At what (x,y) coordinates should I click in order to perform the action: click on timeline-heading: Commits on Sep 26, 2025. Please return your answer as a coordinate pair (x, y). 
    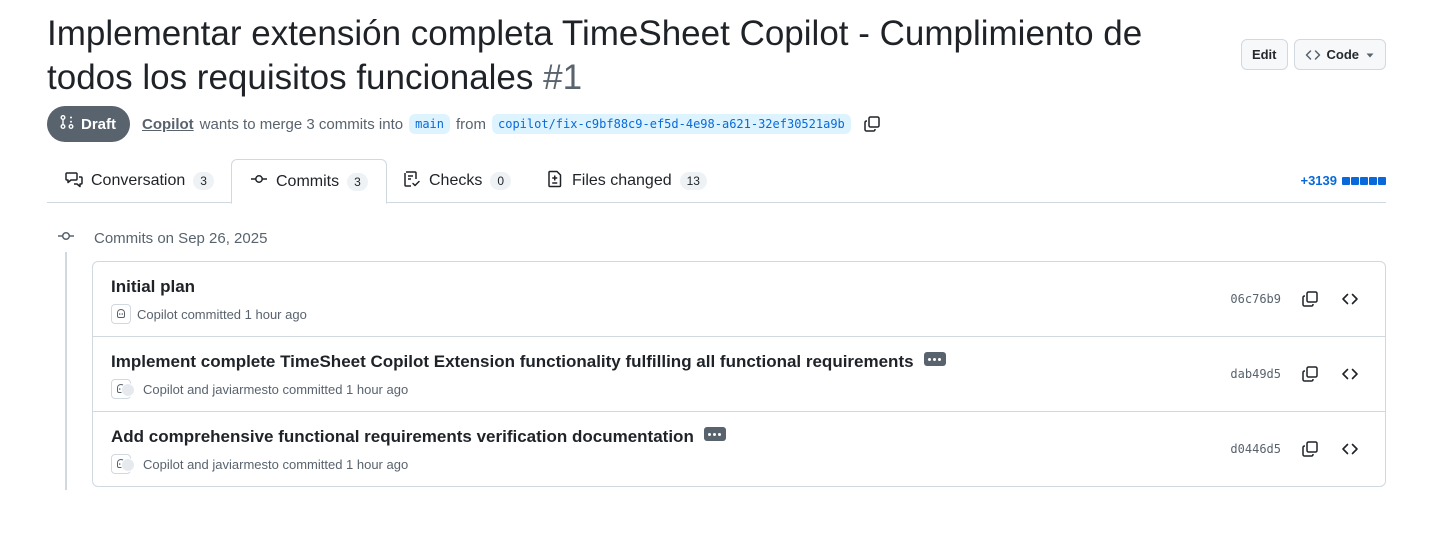
    Looking at the image, I should click on (162, 238).